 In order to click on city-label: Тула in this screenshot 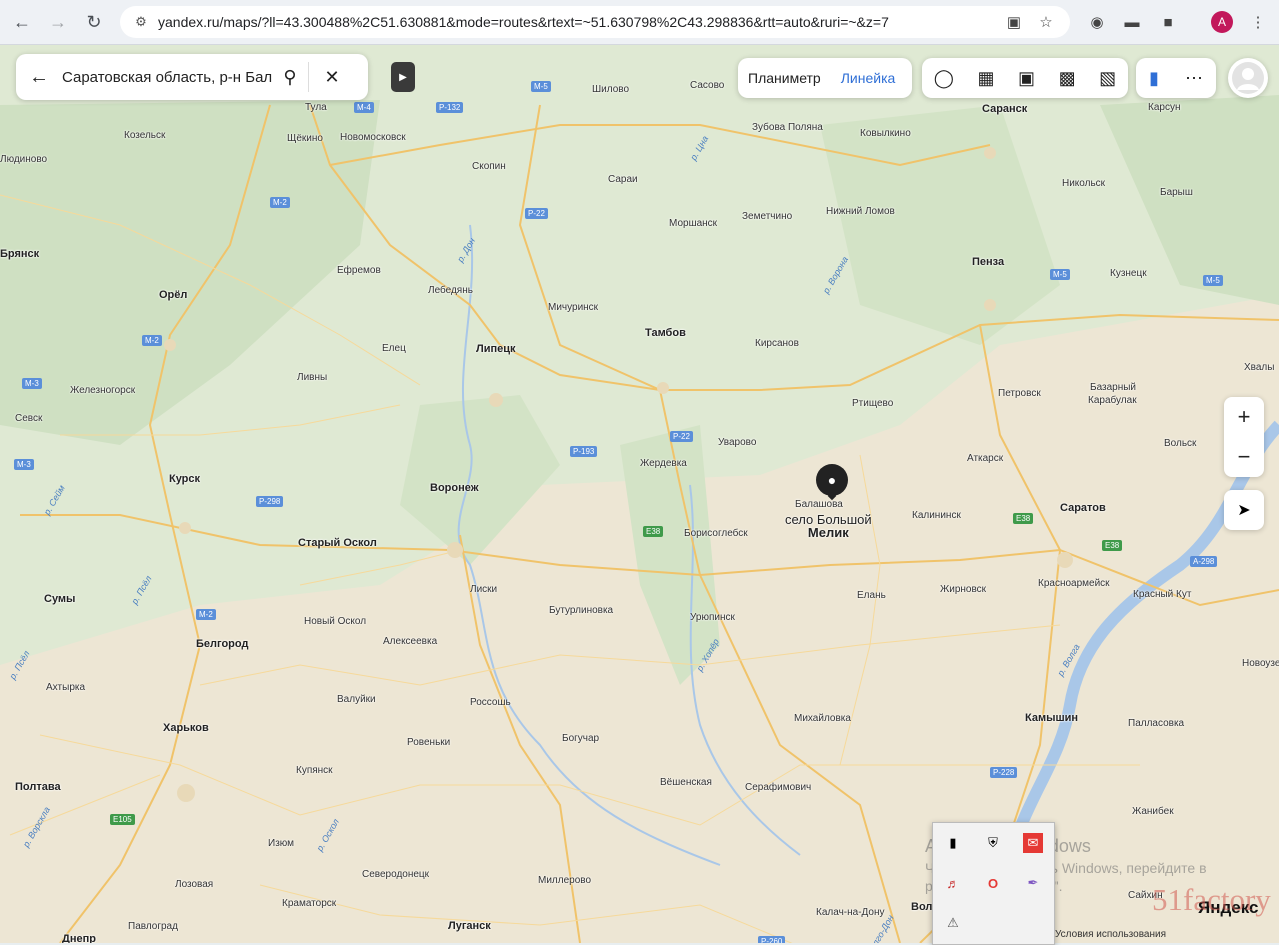, I will do `click(316, 107)`.